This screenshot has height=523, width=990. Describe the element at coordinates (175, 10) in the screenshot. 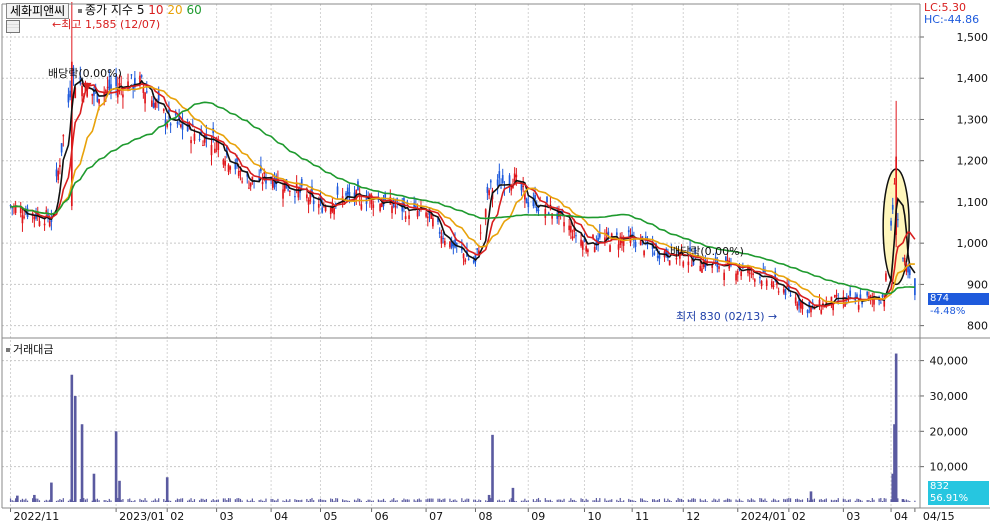

I see `ma20-label: 20` at that location.